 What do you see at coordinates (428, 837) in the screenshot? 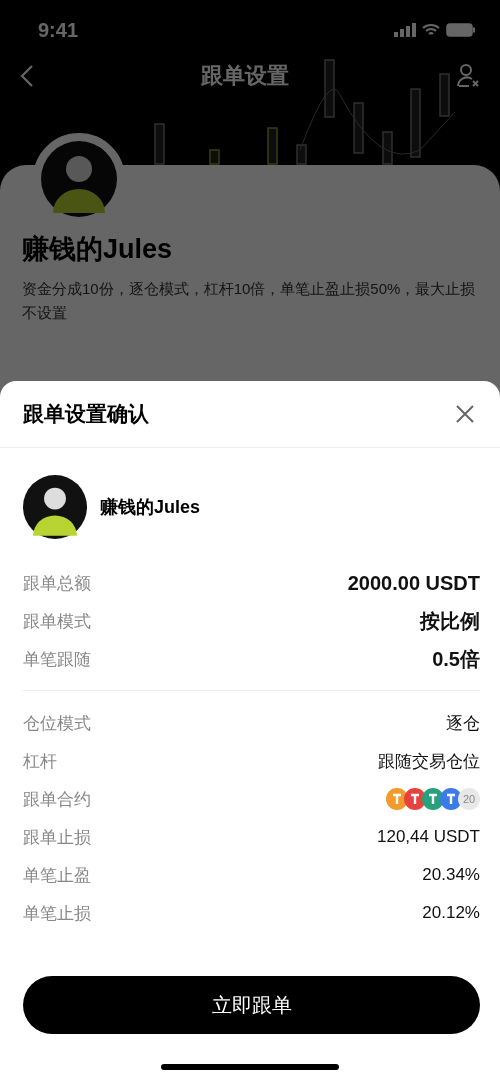
I see `field-value: 120,44 USDT` at bounding box center [428, 837].